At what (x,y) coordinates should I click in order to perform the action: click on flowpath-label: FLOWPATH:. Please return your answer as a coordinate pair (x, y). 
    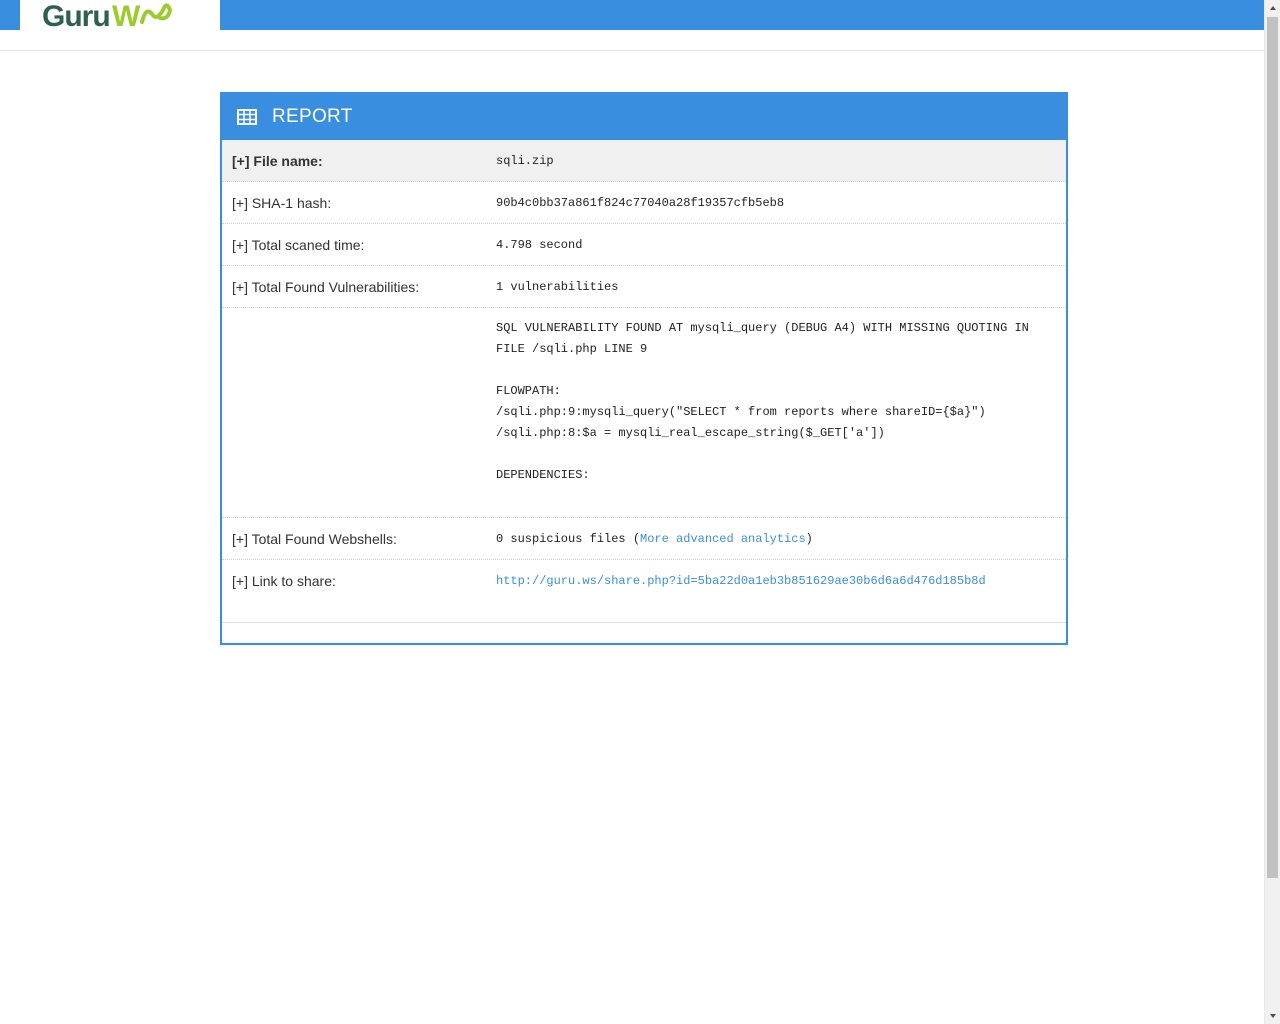
    Looking at the image, I should click on (528, 391).